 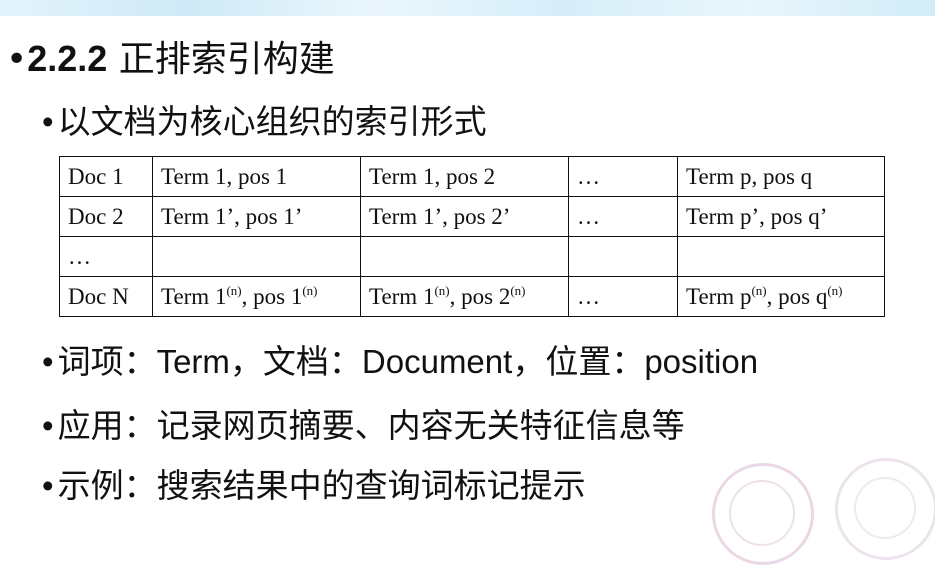 I want to click on cell-text: , pos 1, so click(x=272, y=296).